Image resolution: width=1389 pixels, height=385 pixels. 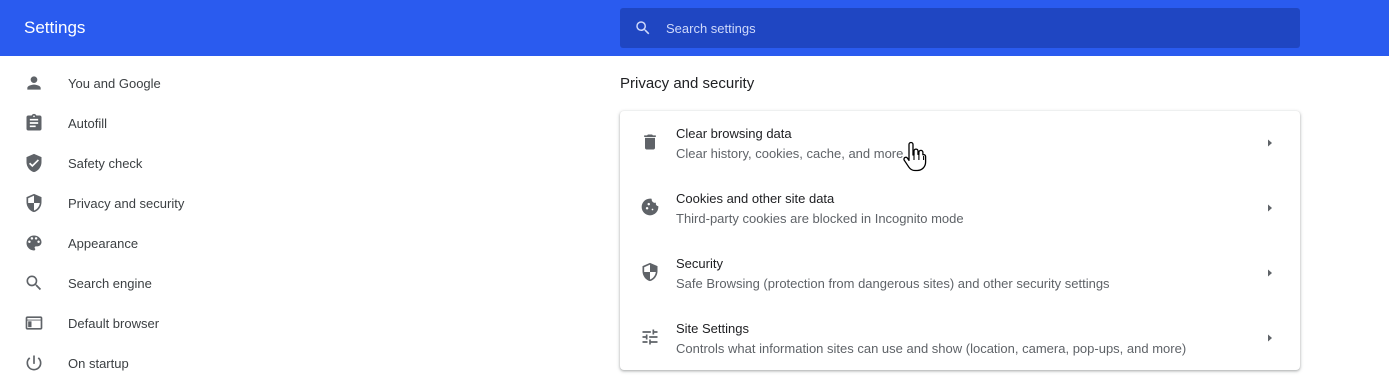 I want to click on row-title: Security, so click(x=699, y=263).